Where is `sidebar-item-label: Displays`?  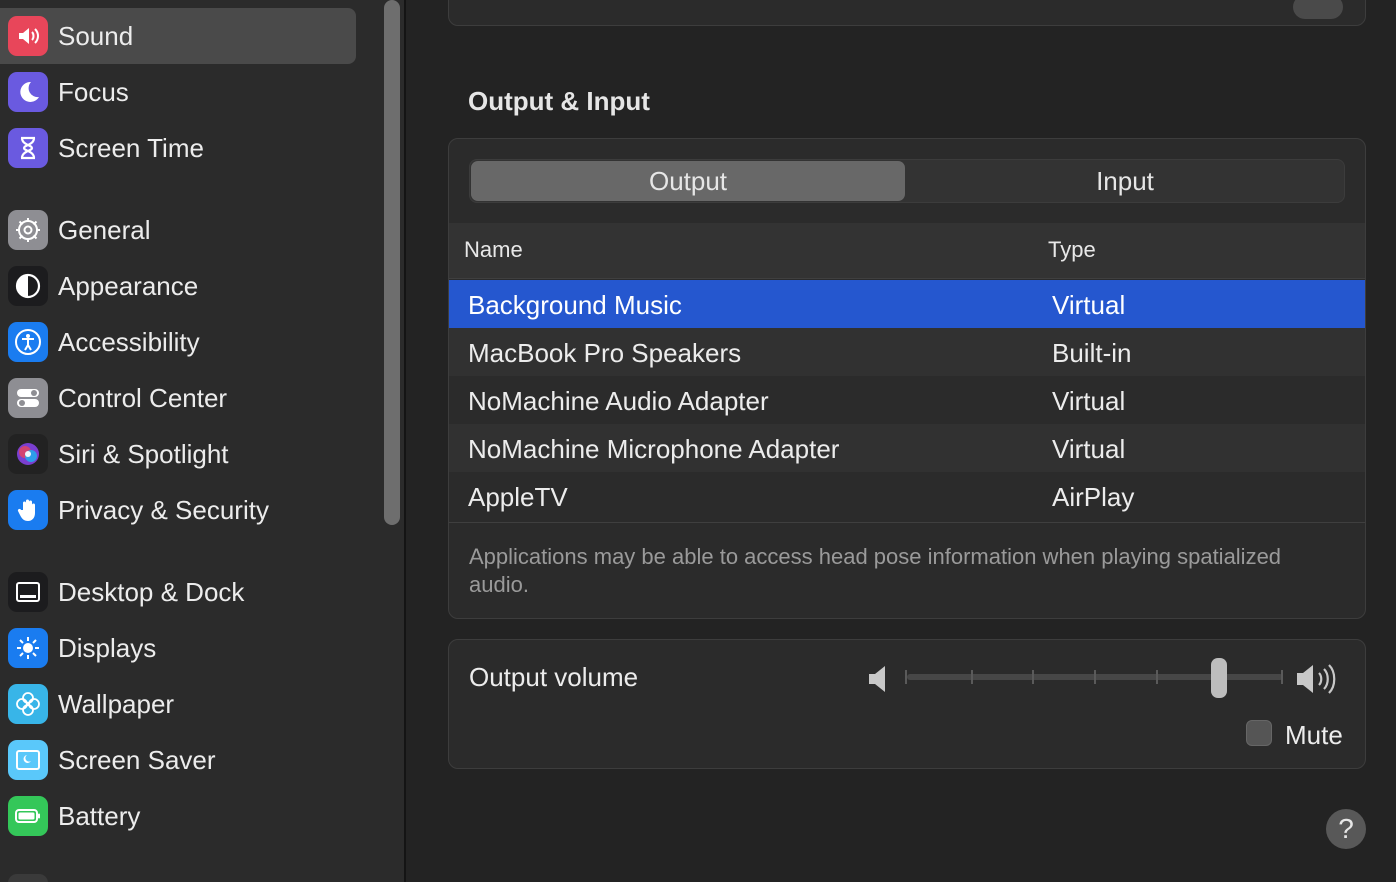
sidebar-item-label: Displays is located at coordinates (107, 647).